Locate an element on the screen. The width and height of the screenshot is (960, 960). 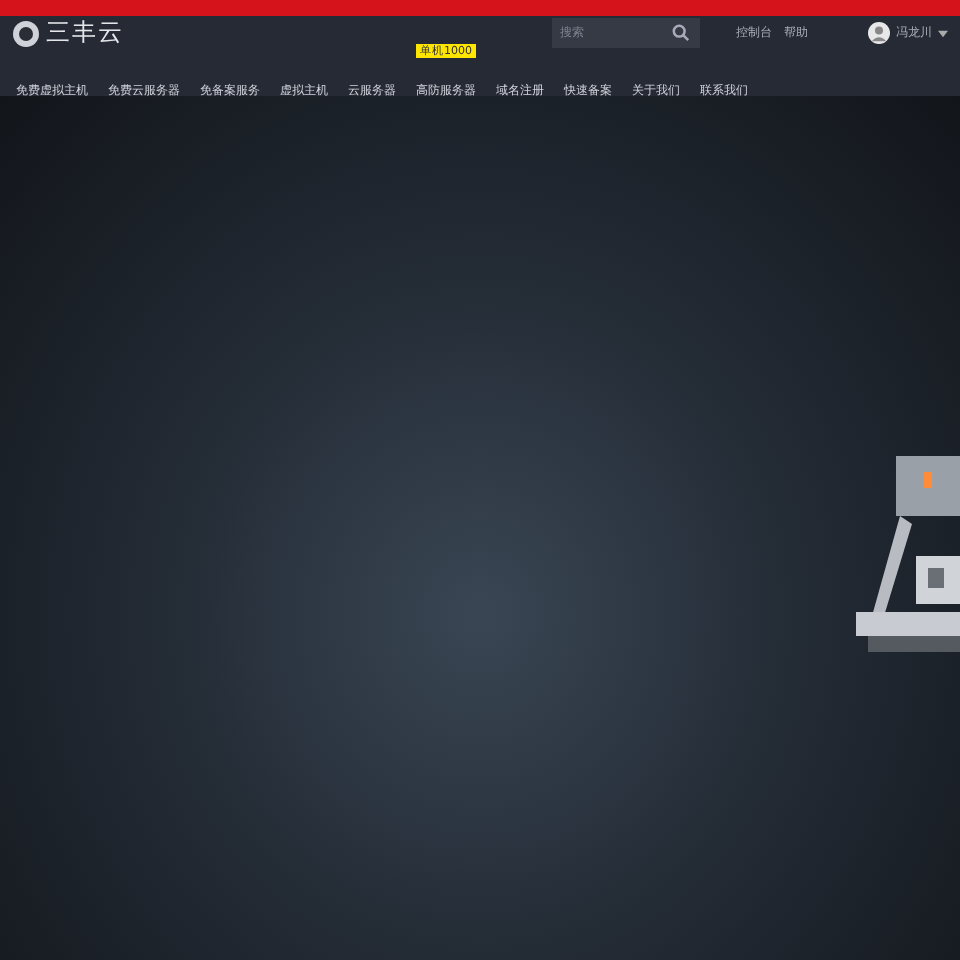
logo: 三丰云 is located at coordinates (68, 33).